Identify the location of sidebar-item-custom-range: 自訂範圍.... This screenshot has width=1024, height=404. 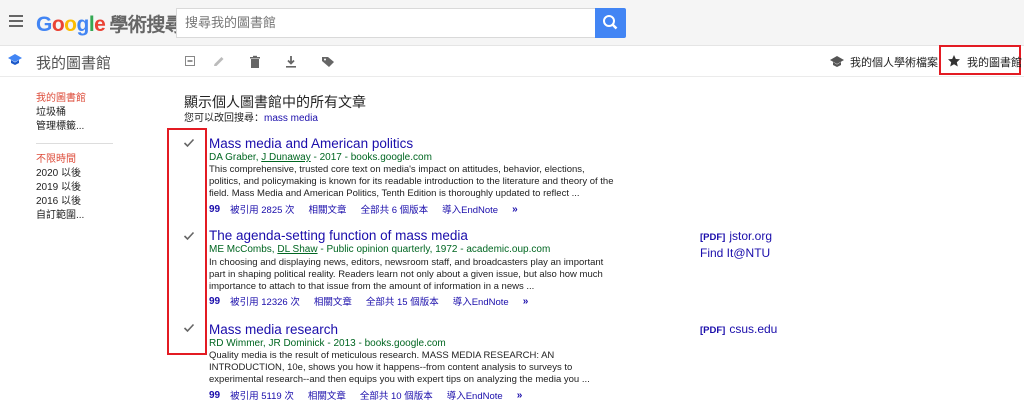
(60, 216).